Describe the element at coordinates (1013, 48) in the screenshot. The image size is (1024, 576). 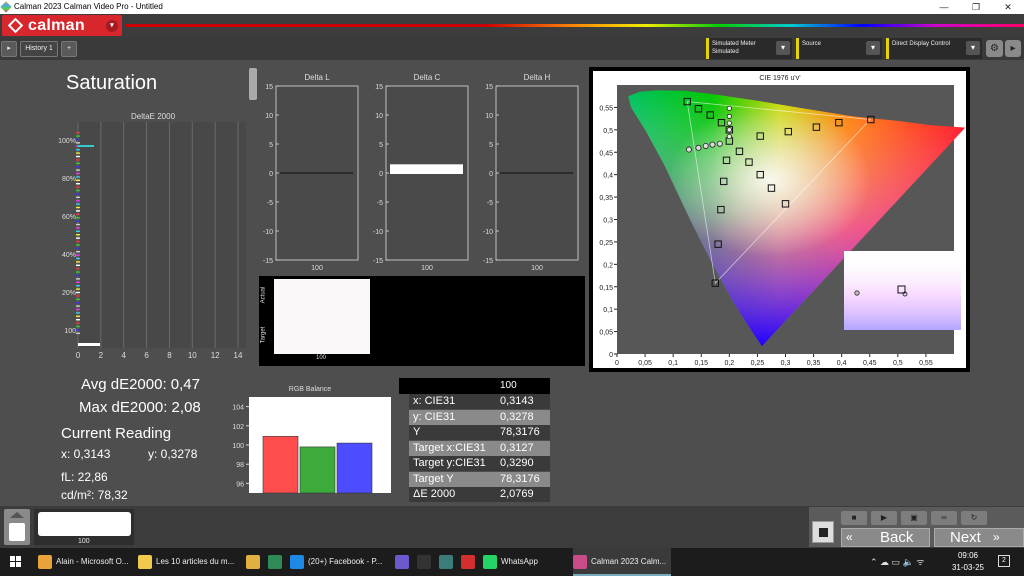
I see `expand-button: ▸` at that location.